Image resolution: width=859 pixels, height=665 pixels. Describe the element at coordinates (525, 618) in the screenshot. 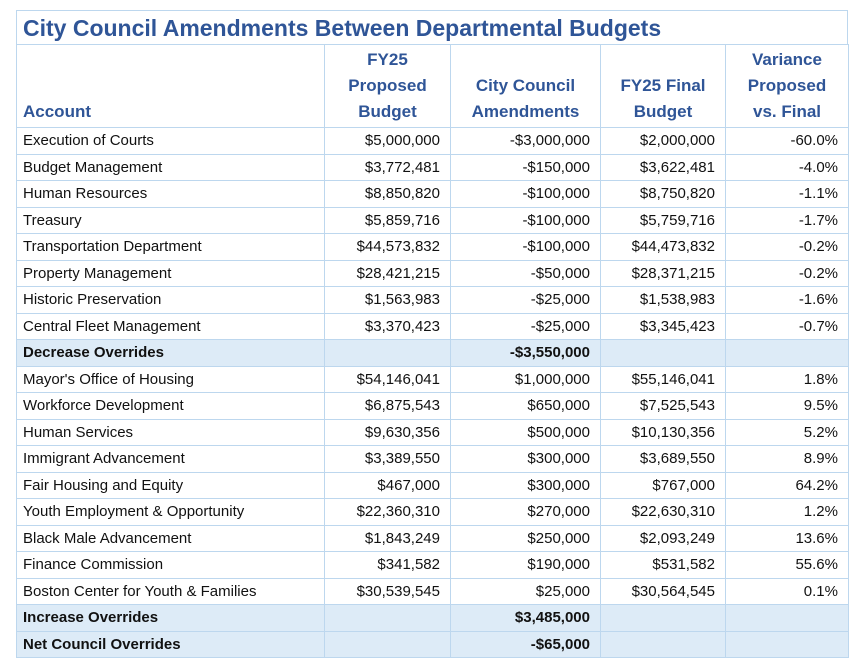

I see `summary-amendment-cell: $3,485,000` at that location.